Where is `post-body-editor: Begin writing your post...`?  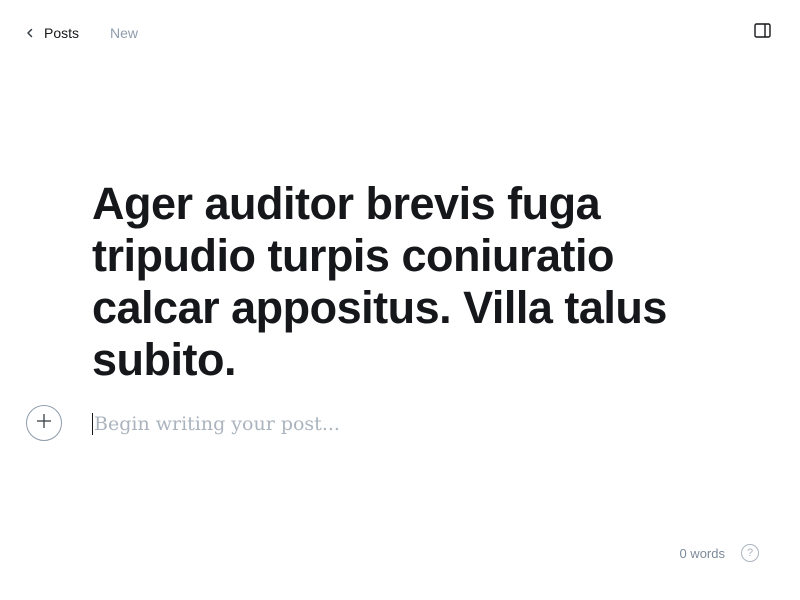 post-body-editor: Begin writing your post... is located at coordinates (392, 424).